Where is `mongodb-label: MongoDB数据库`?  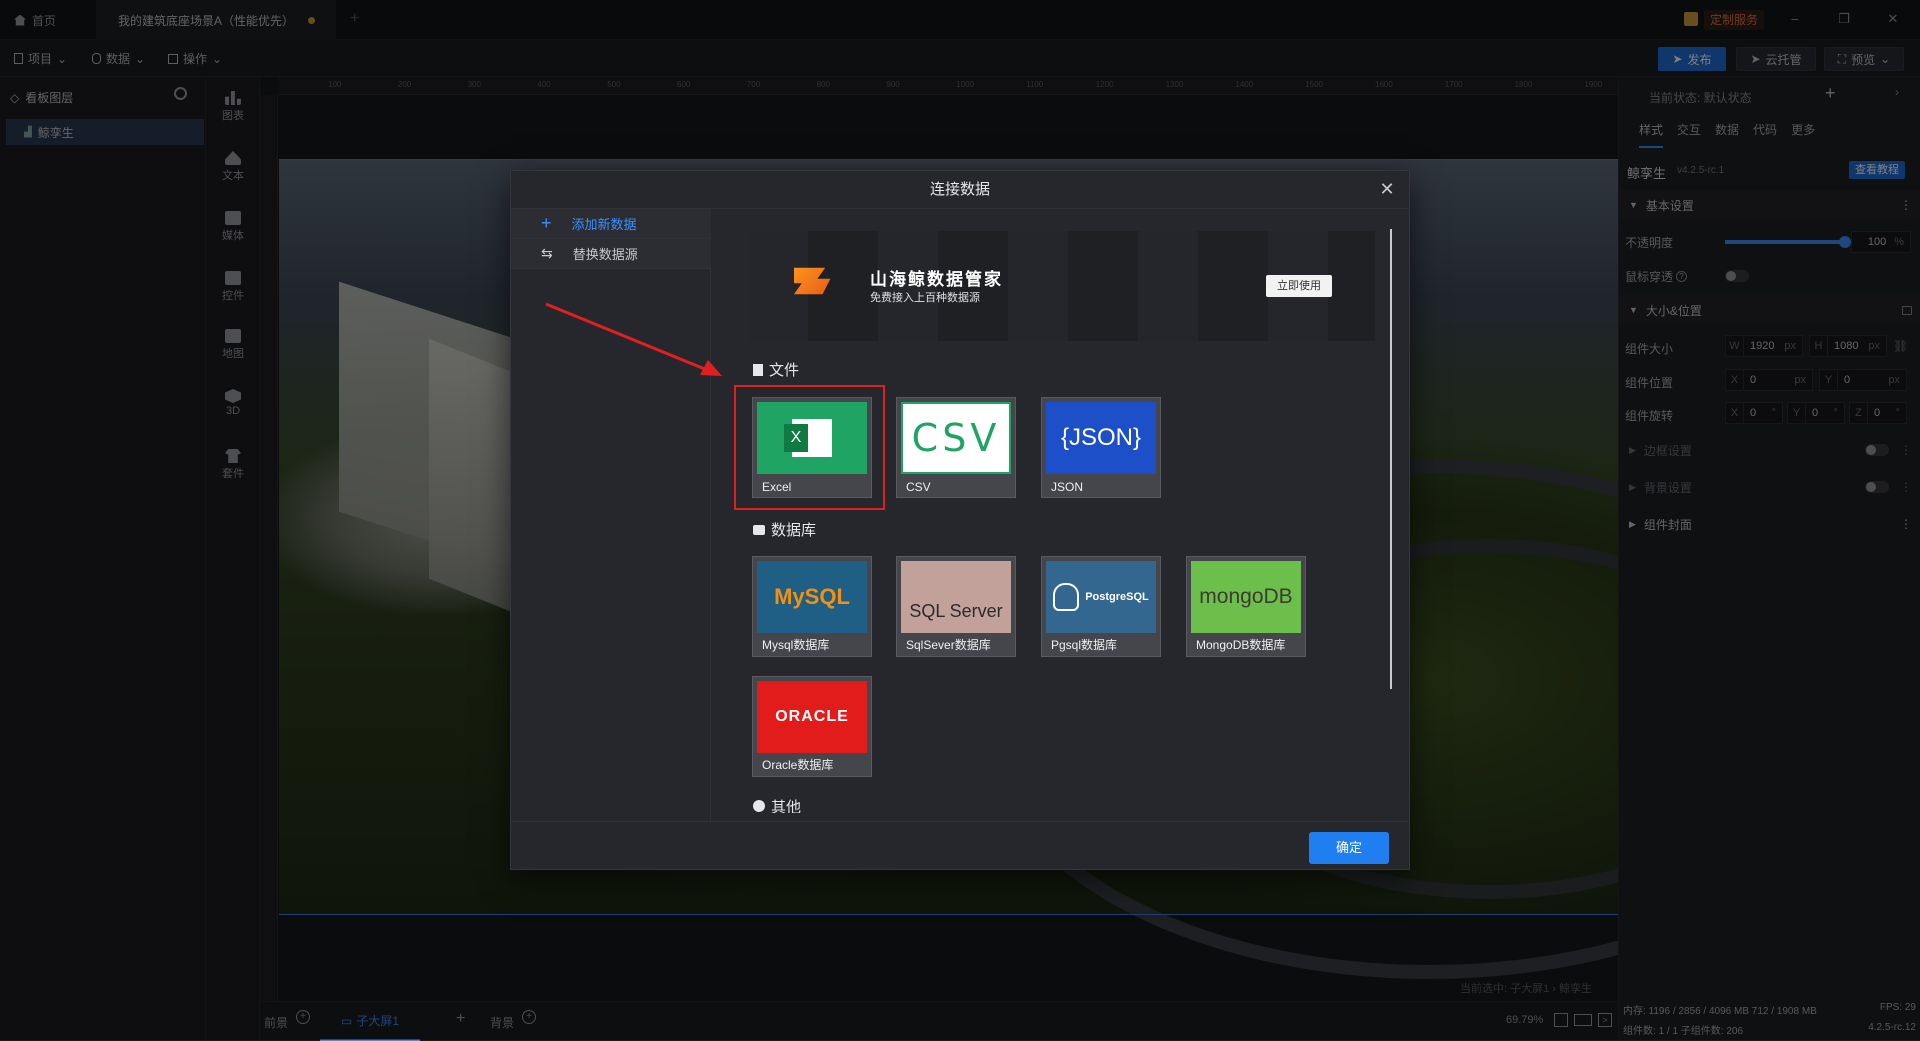
mongodb-label: MongoDB数据库 is located at coordinates (1241, 645).